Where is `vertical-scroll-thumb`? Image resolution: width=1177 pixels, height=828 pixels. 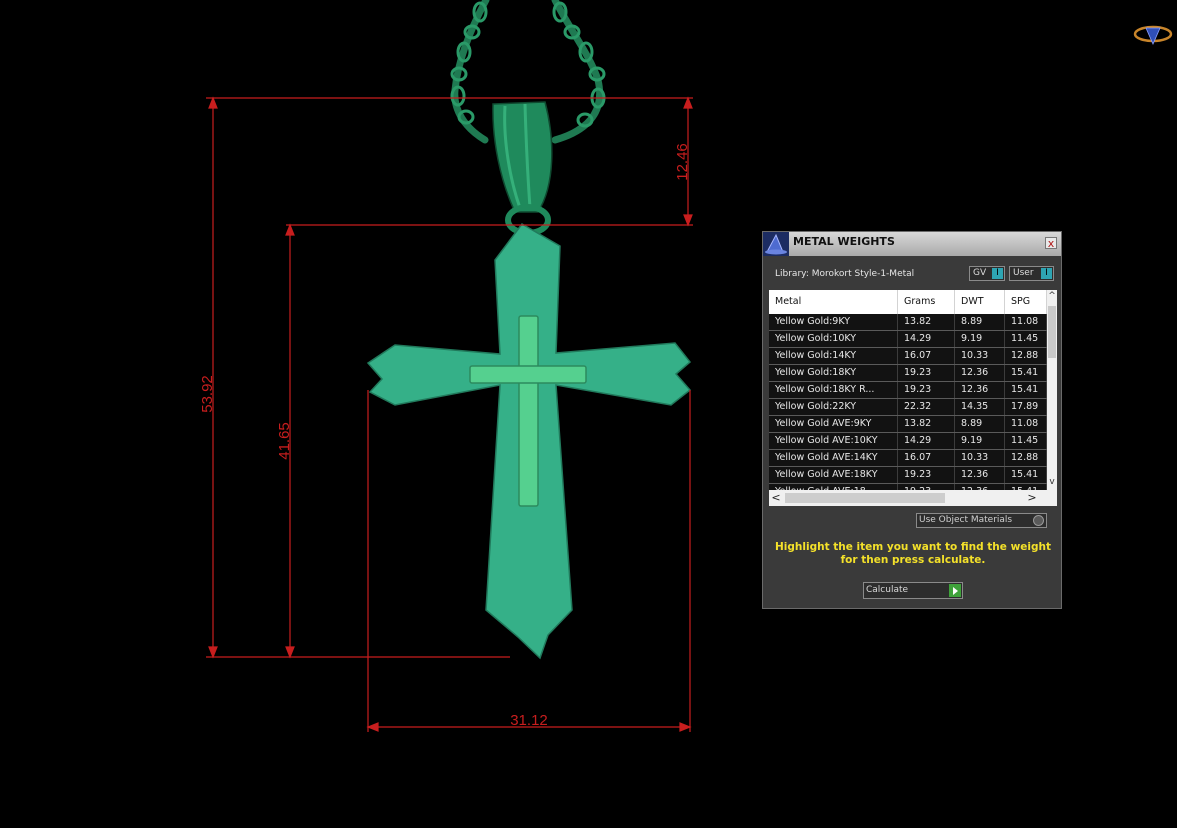
vertical-scroll-thumb is located at coordinates (1052, 332).